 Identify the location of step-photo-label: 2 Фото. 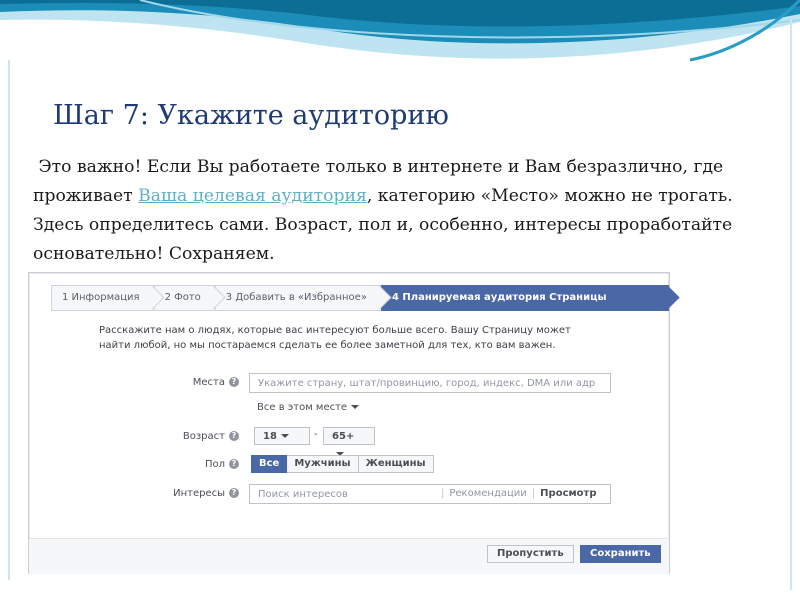
(182, 297).